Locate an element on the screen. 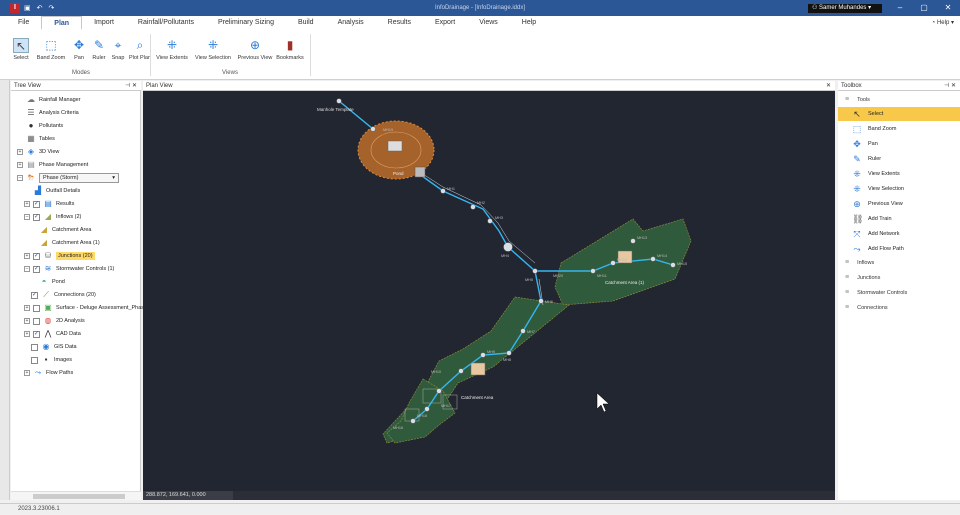  toolbox-view-selection: ⁜ View Selection is located at coordinates (899, 189).